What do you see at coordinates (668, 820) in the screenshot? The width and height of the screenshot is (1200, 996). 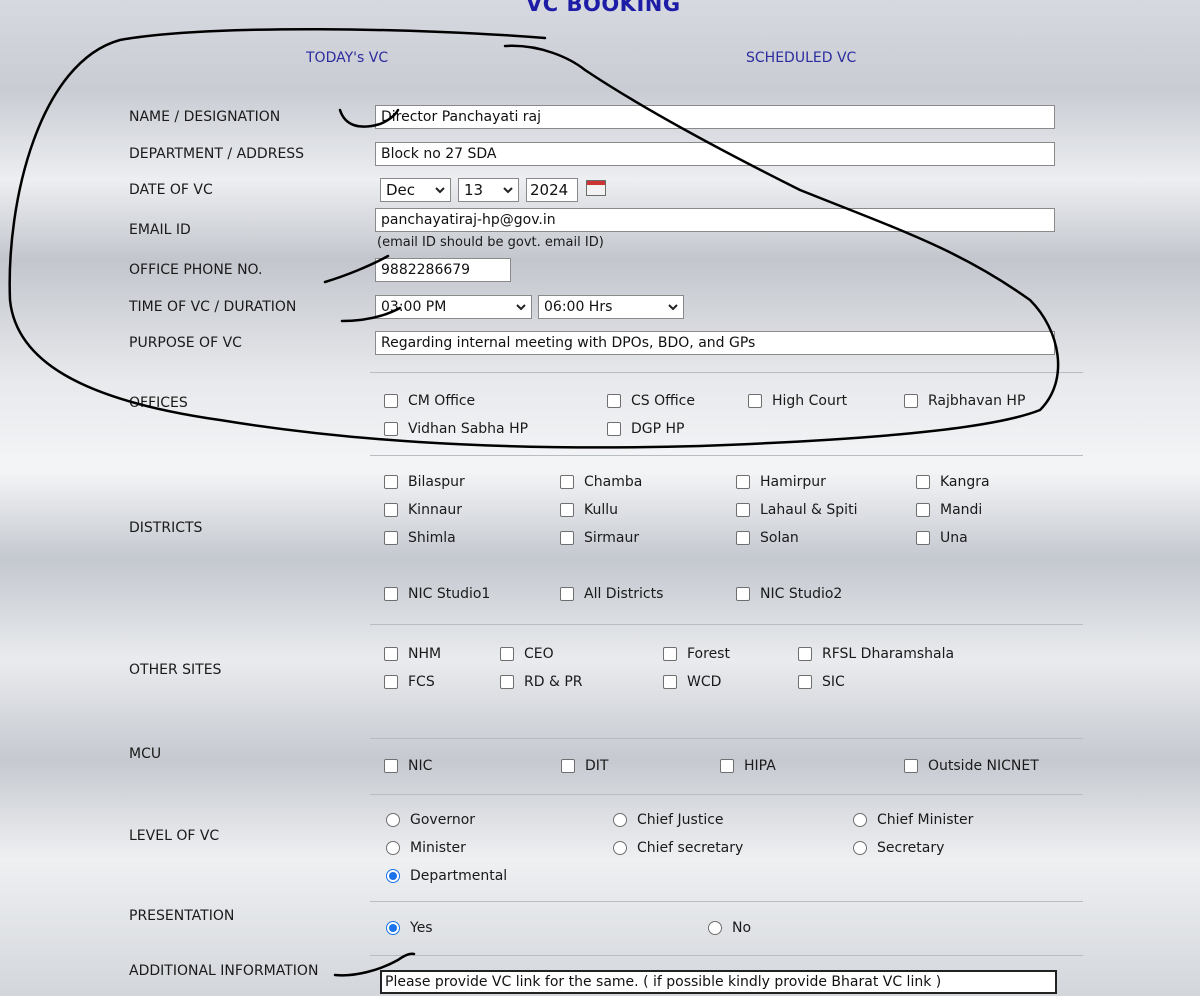 I see `radio-chief-justice: Chief Justice` at bounding box center [668, 820].